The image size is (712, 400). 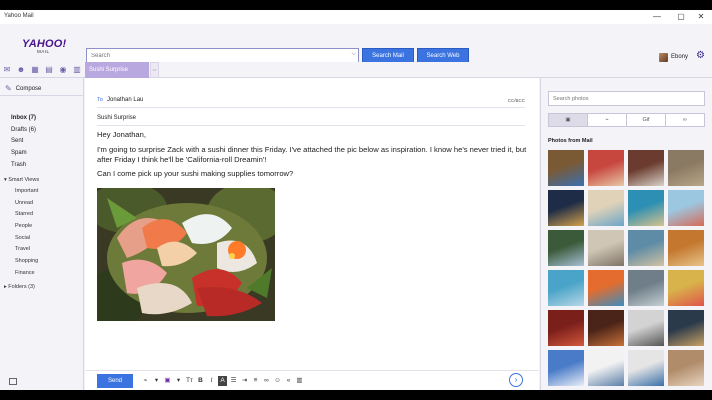 I want to click on newsfeed-icon: ▥, so click(x=77, y=70).